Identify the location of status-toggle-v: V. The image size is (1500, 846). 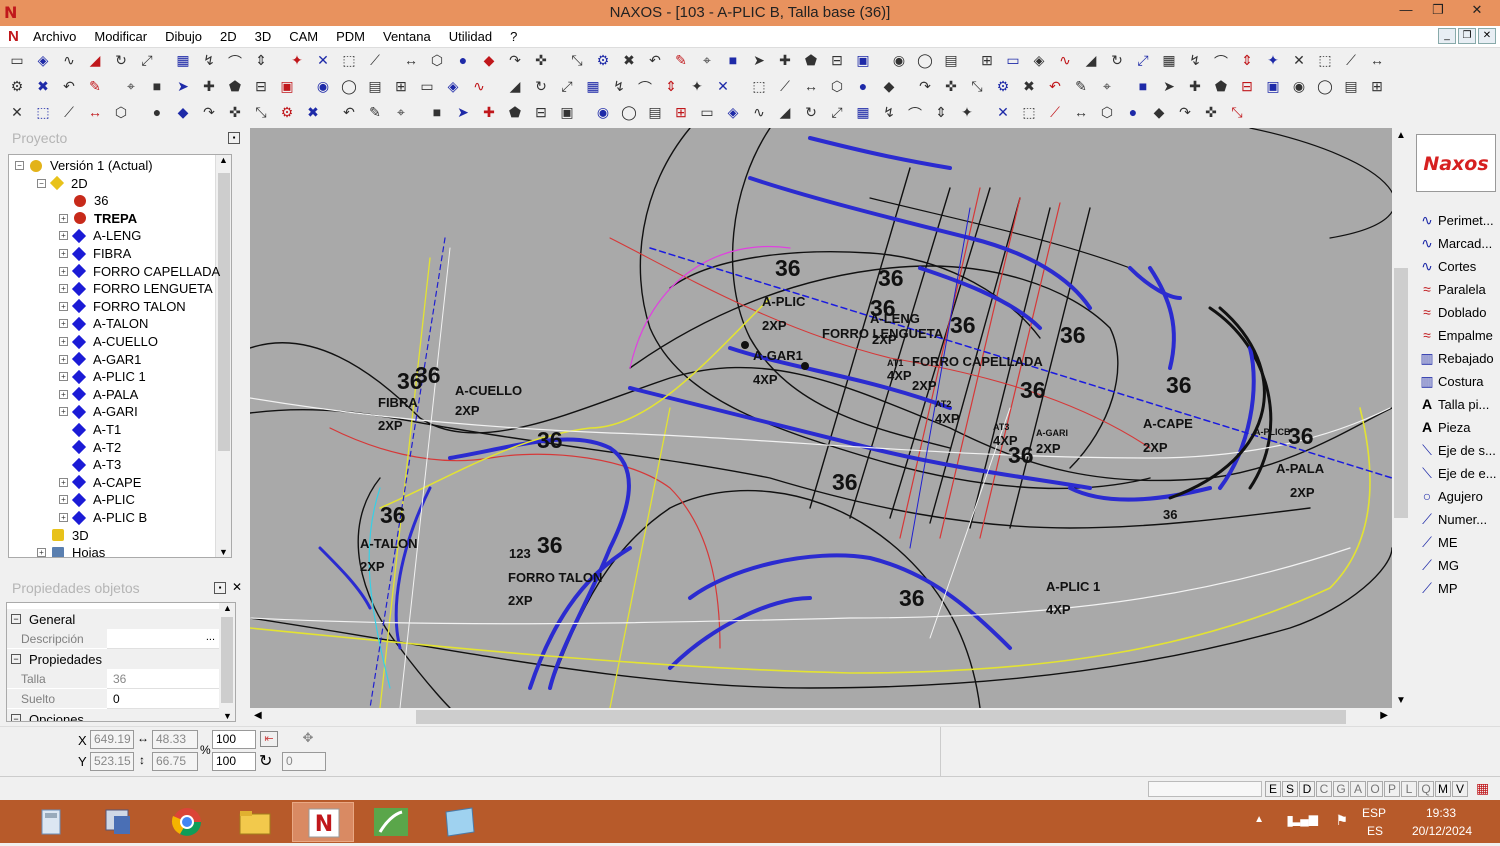
(1460, 789).